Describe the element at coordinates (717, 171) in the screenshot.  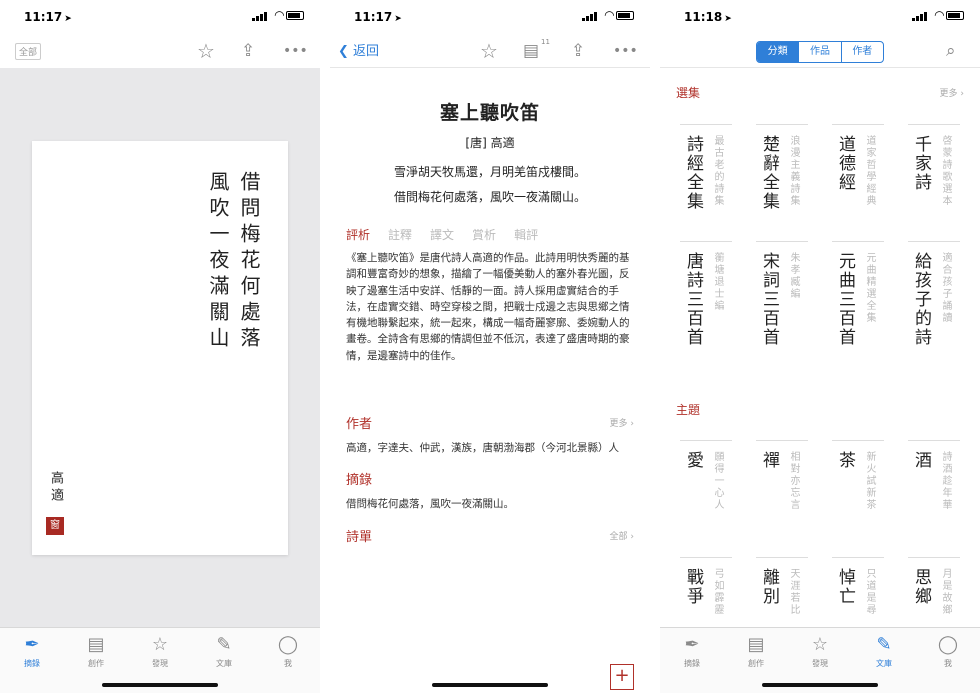
I see `anthology-desc: 最古老的詩集` at that location.